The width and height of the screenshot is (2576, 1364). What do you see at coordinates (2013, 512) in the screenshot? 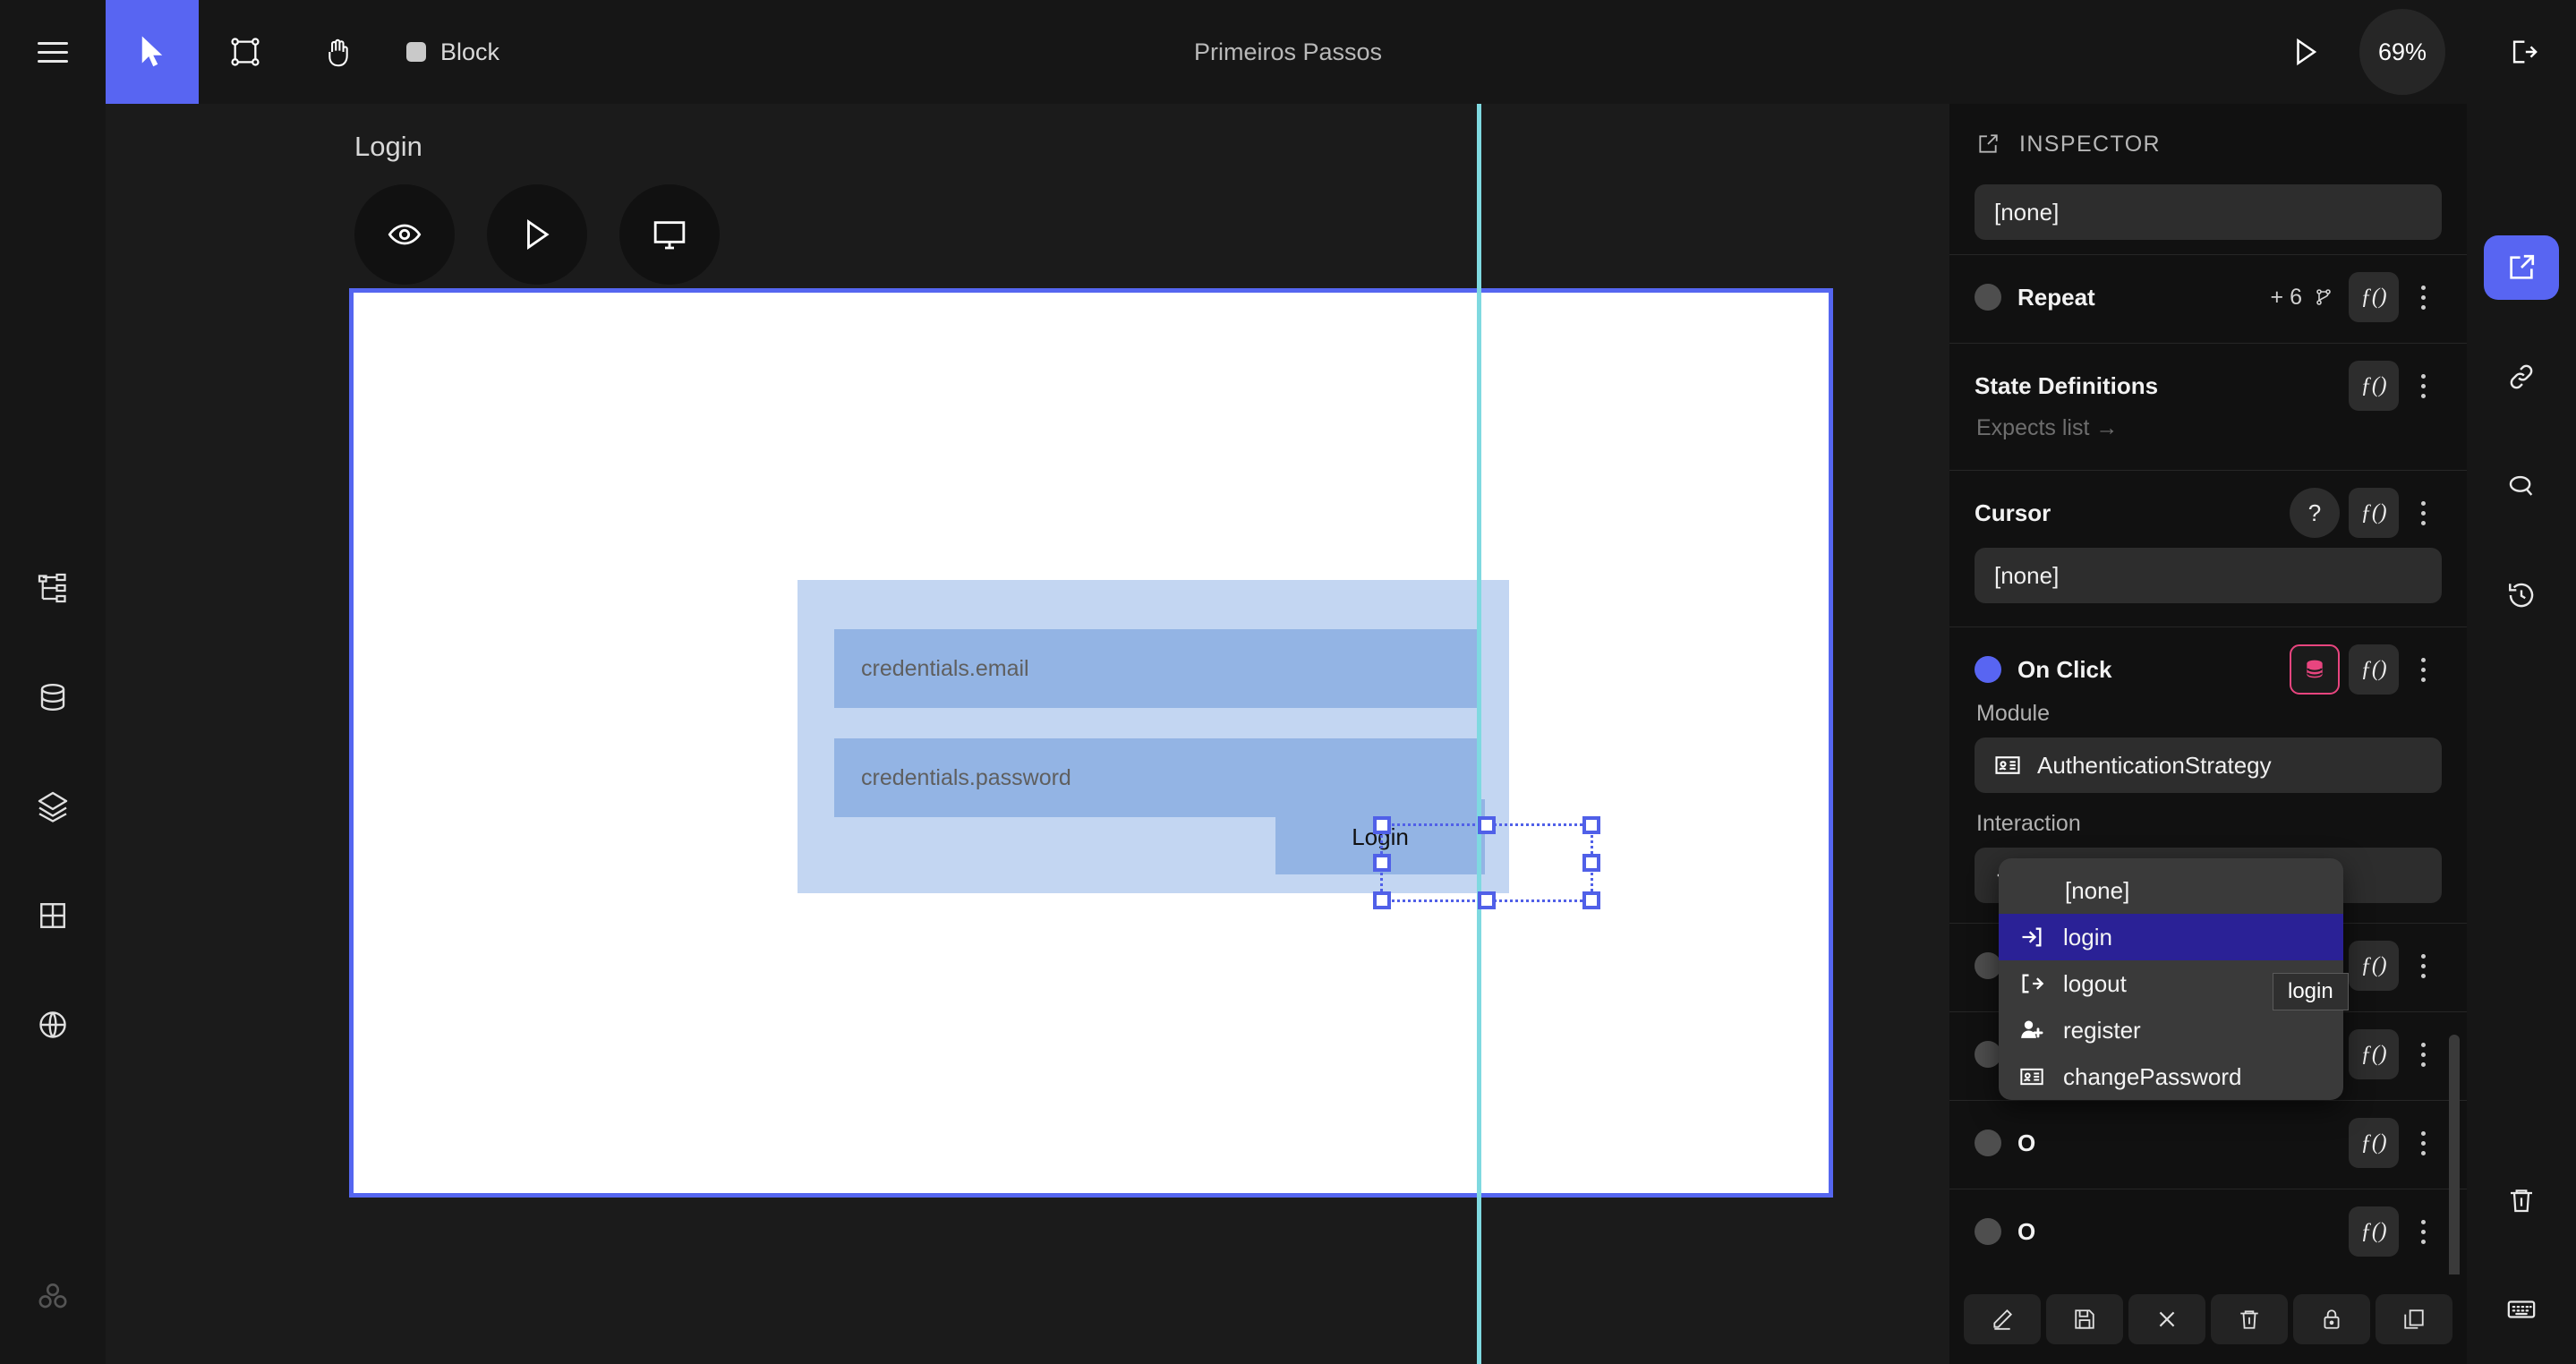
I see `cursor-label: Cursor` at bounding box center [2013, 512].